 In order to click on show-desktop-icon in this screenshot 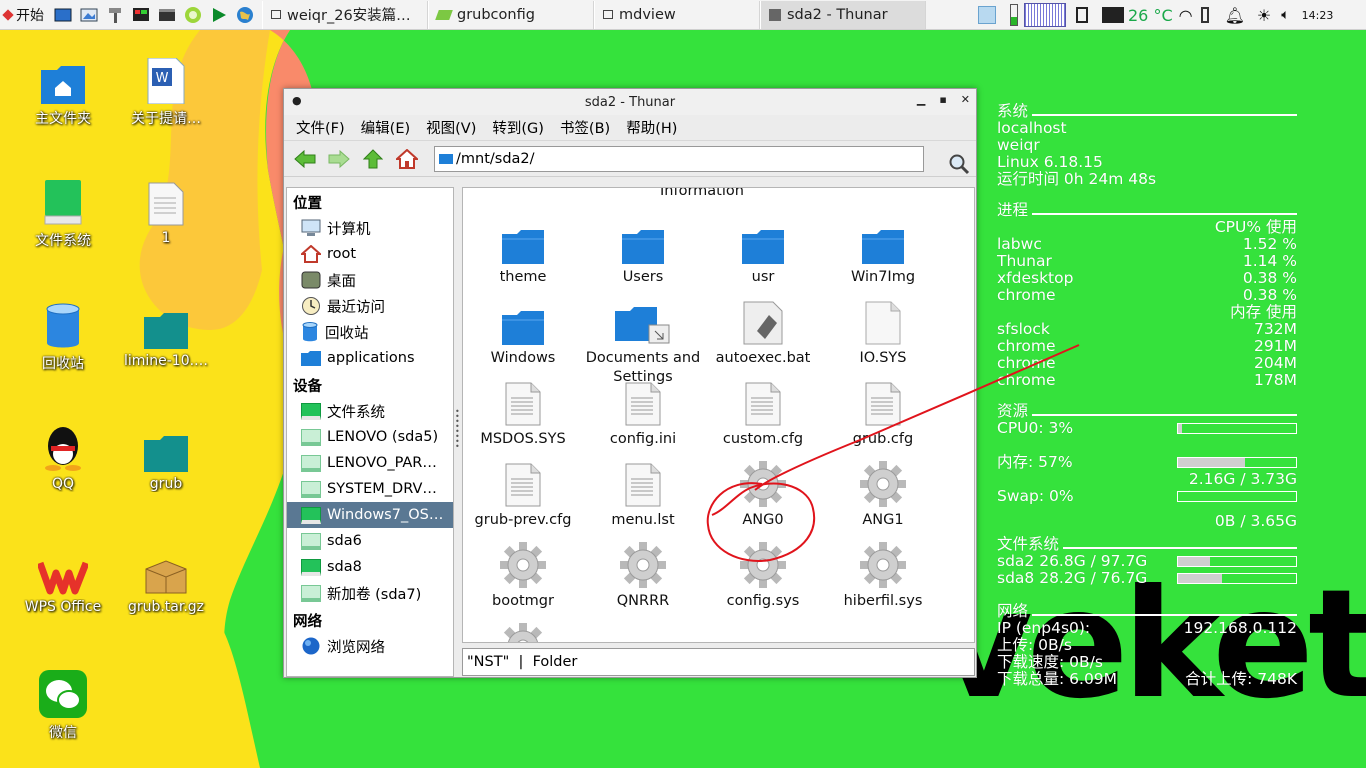, I will do `click(63, 15)`.